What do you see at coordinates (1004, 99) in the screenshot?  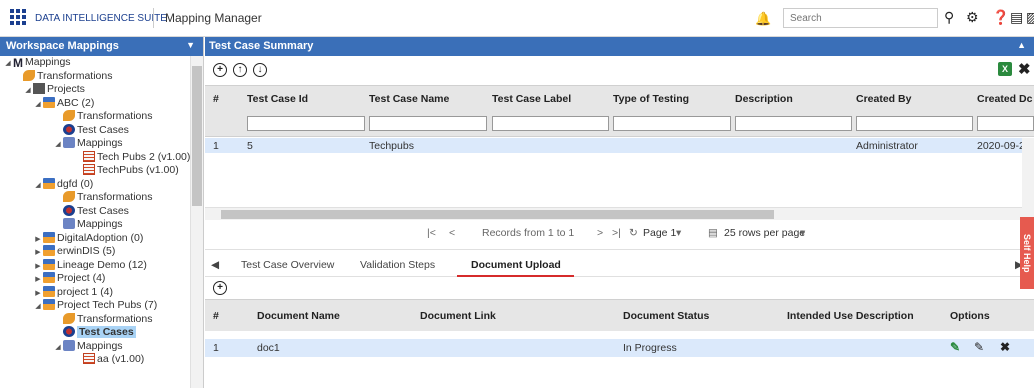 I see `column-header: Created Dc` at bounding box center [1004, 99].